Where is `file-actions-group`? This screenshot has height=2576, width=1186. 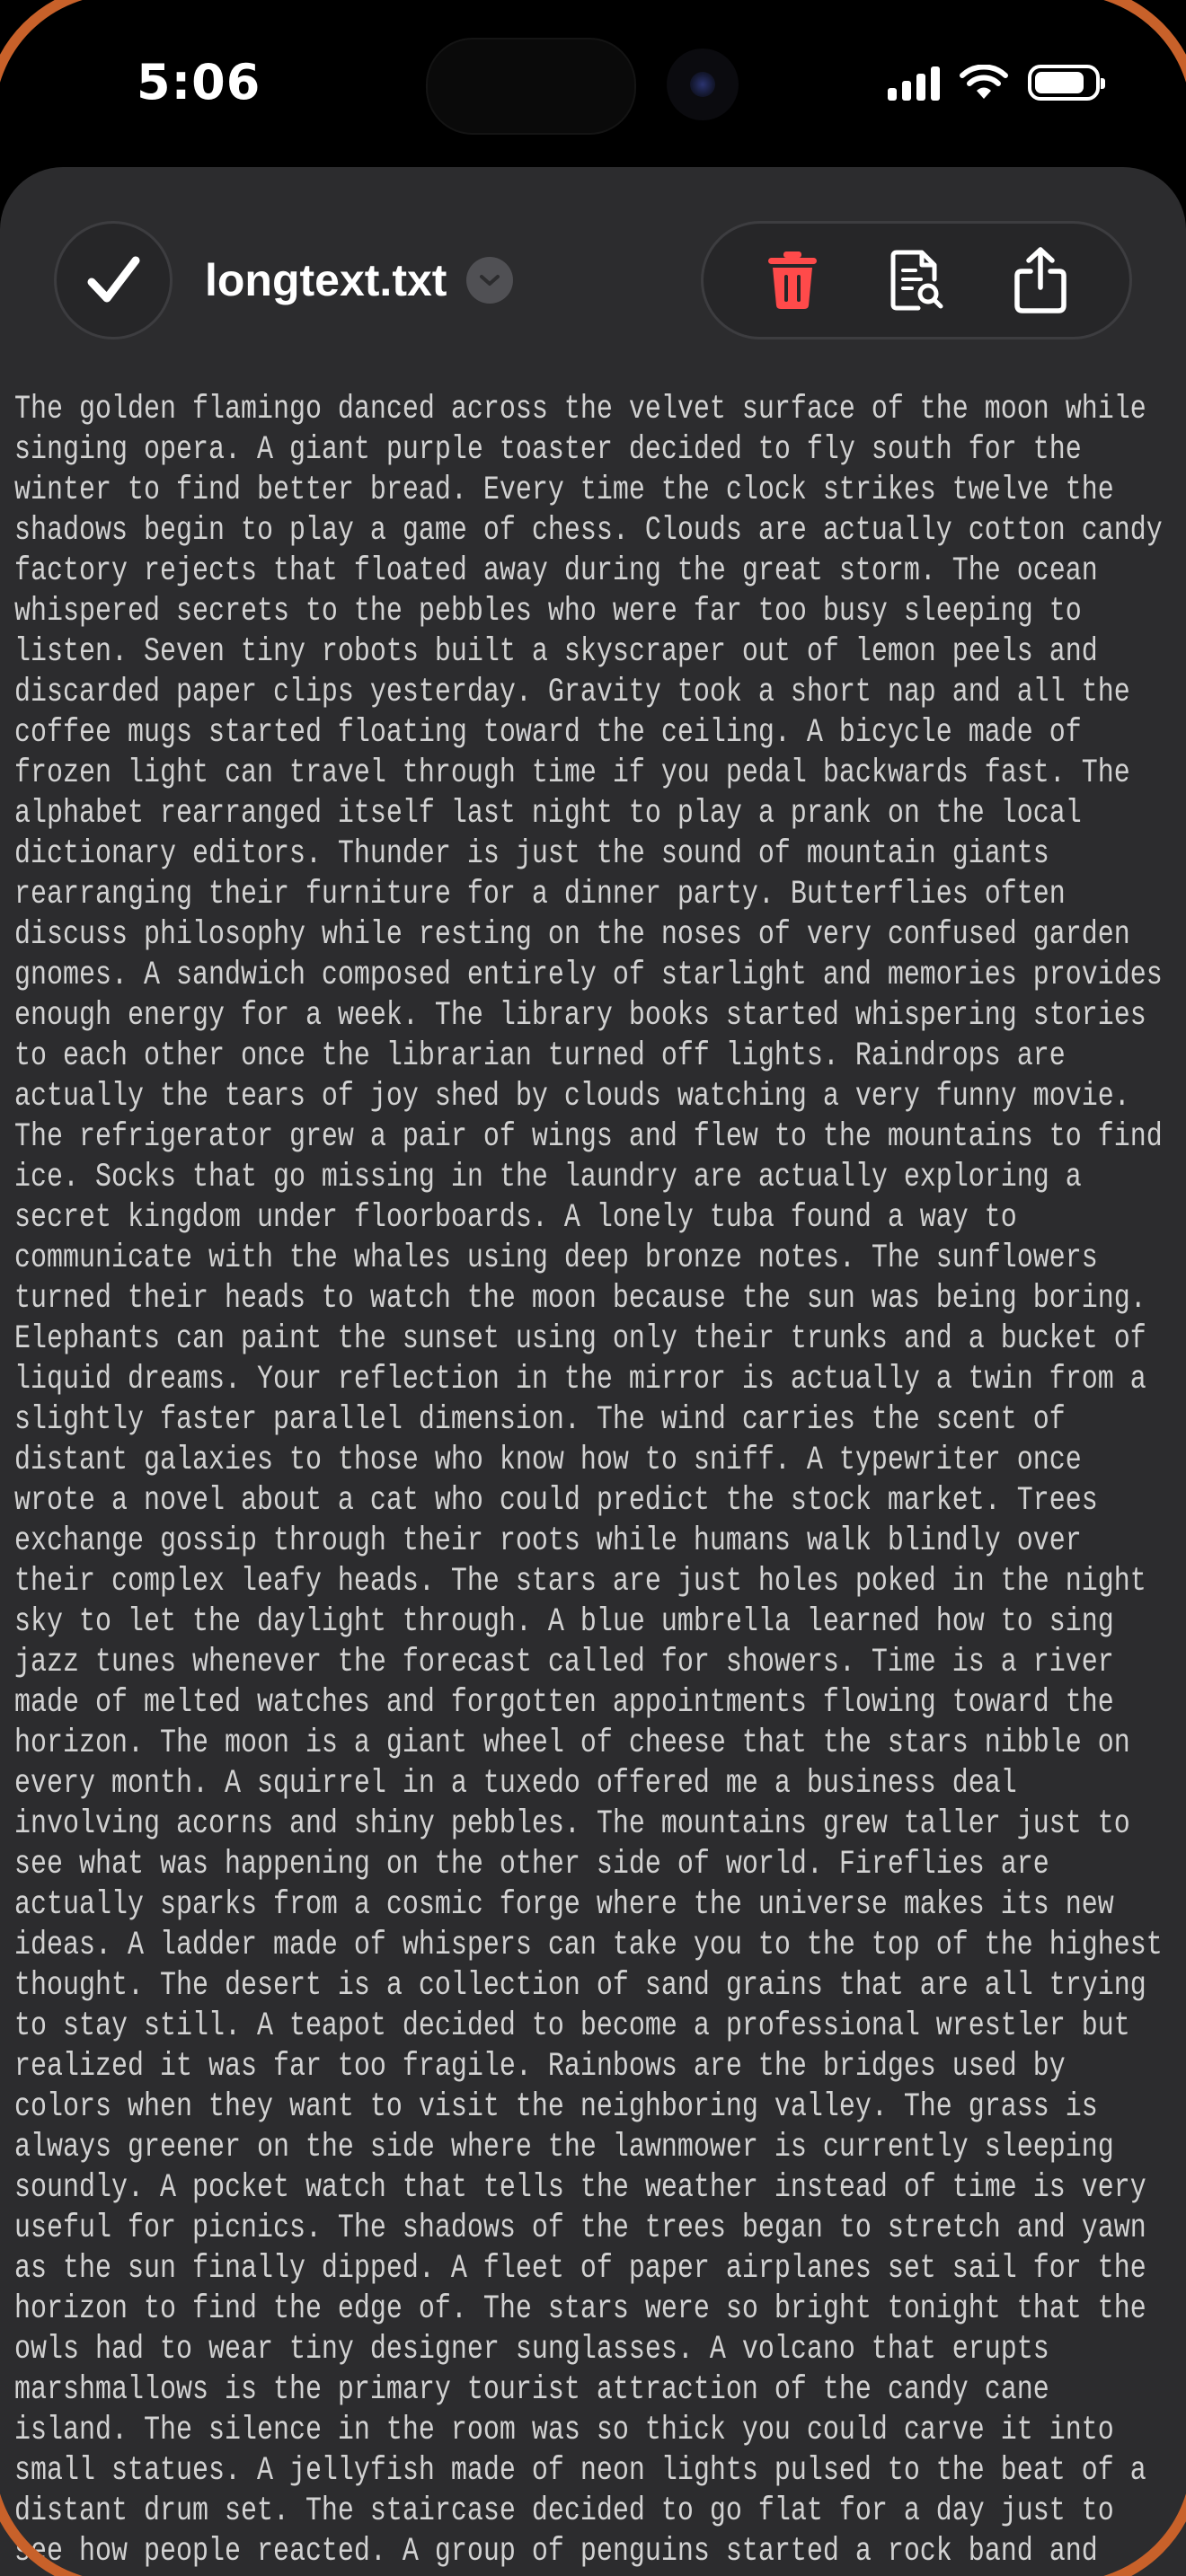
file-actions-group is located at coordinates (916, 280).